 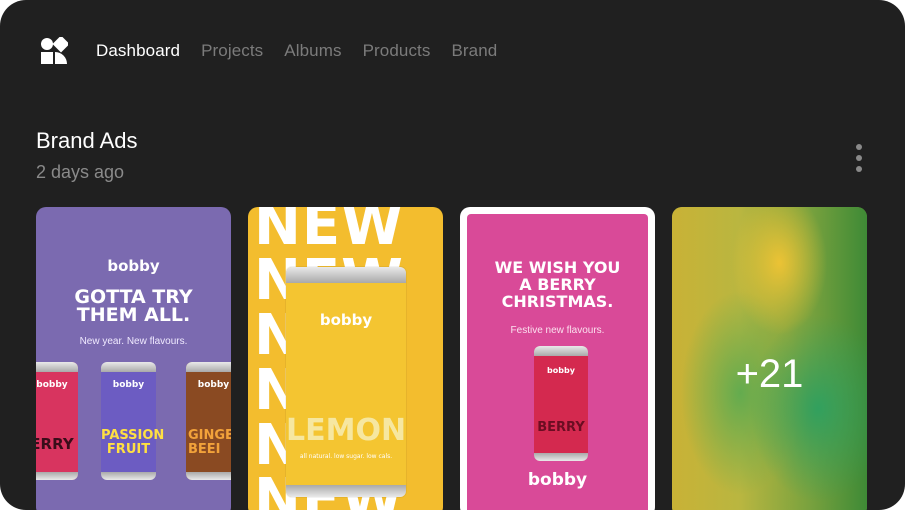 I want to click on nav-dashboard: Dashboard, so click(x=138, y=51).